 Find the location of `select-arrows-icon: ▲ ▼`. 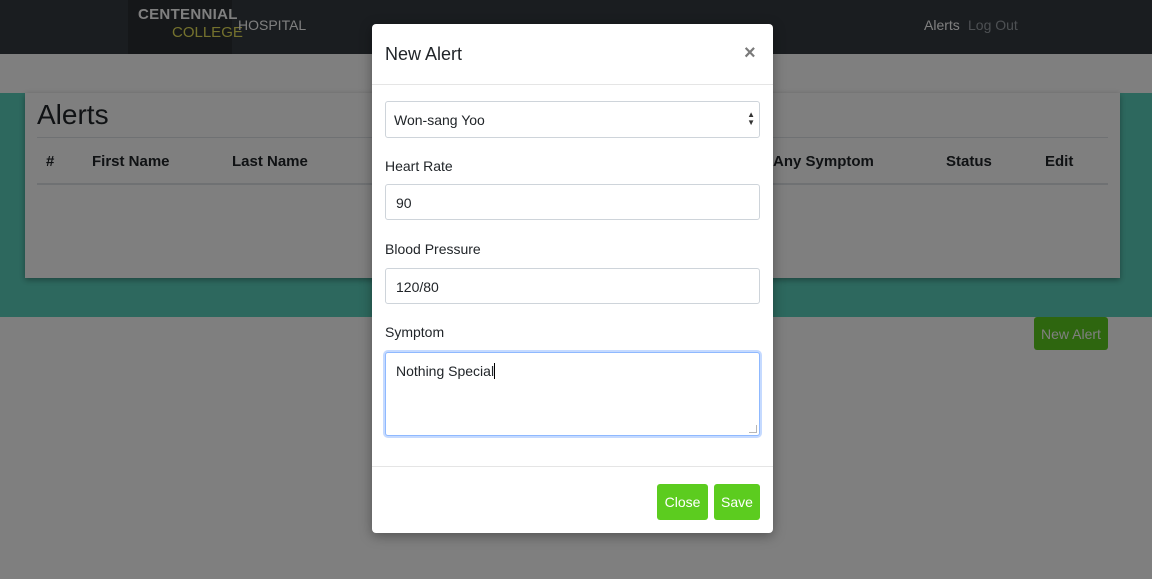

select-arrows-icon: ▲ ▼ is located at coordinates (751, 118).